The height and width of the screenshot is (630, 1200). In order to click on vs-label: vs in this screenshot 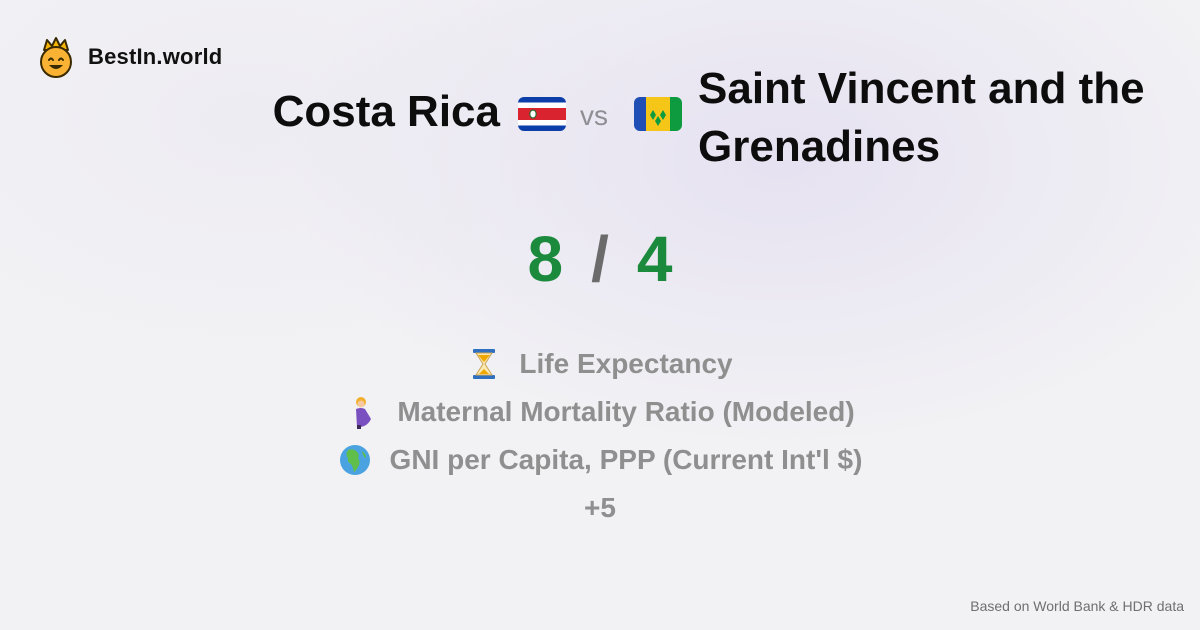, I will do `click(594, 115)`.